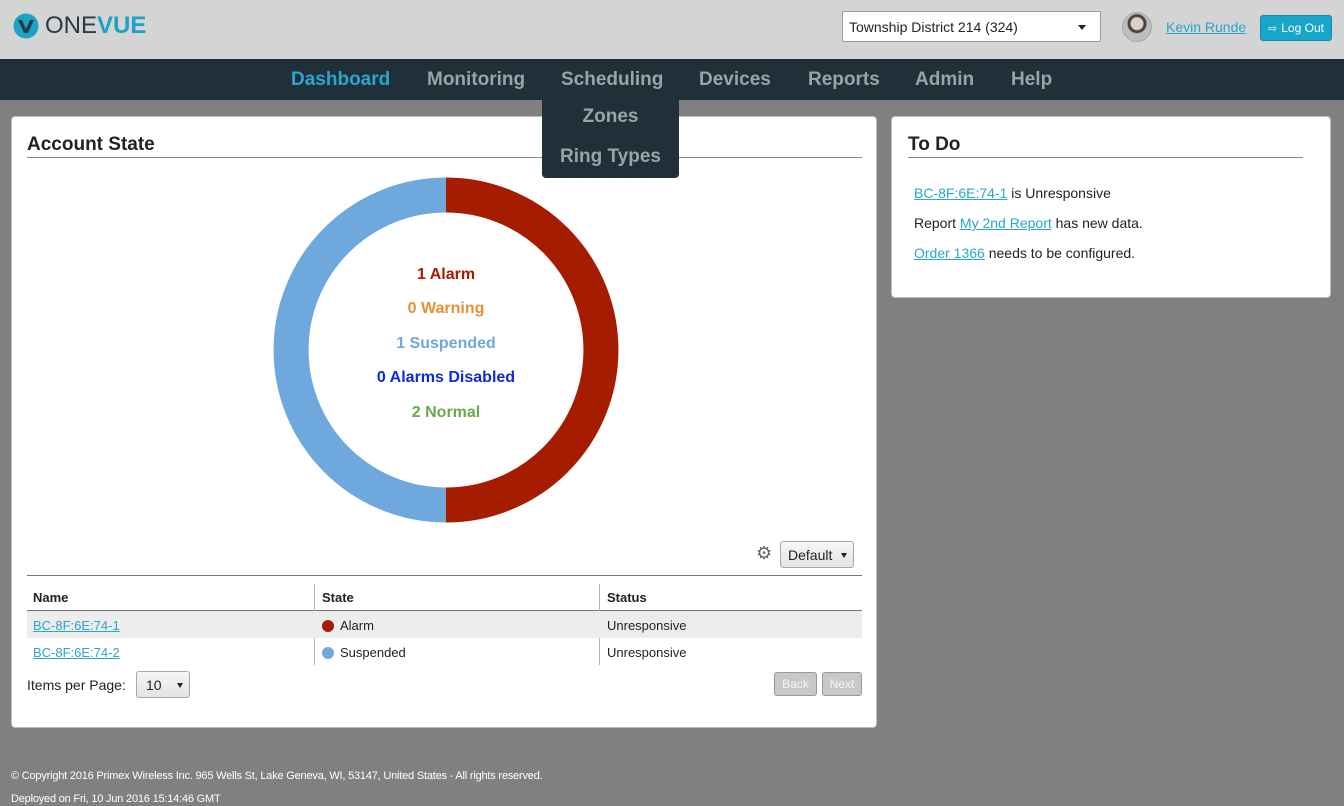 This screenshot has height=806, width=1344. I want to click on nav-devices: Devices, so click(735, 80).